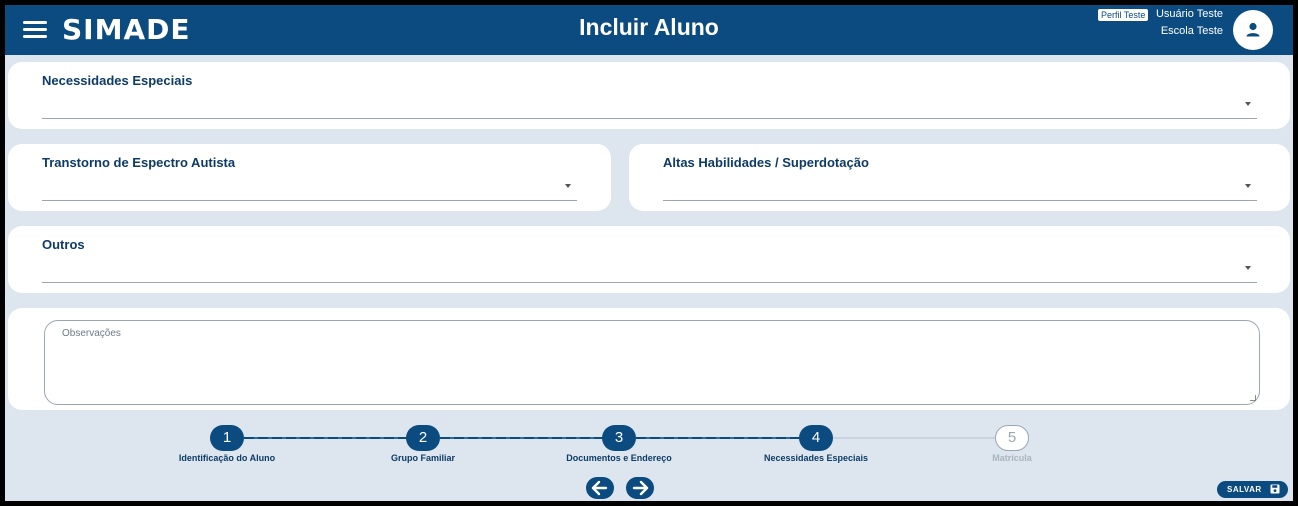 This screenshot has height=506, width=1298. I want to click on step-2-label: Grupo Familiar, so click(422, 458).